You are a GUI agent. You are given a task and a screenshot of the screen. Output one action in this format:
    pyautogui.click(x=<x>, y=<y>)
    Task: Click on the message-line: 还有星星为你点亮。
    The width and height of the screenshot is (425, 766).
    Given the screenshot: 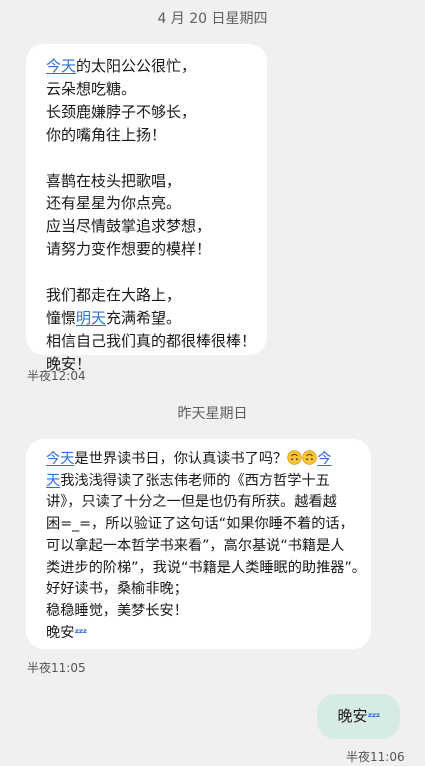 What is the action you would take?
    pyautogui.click(x=114, y=203)
    